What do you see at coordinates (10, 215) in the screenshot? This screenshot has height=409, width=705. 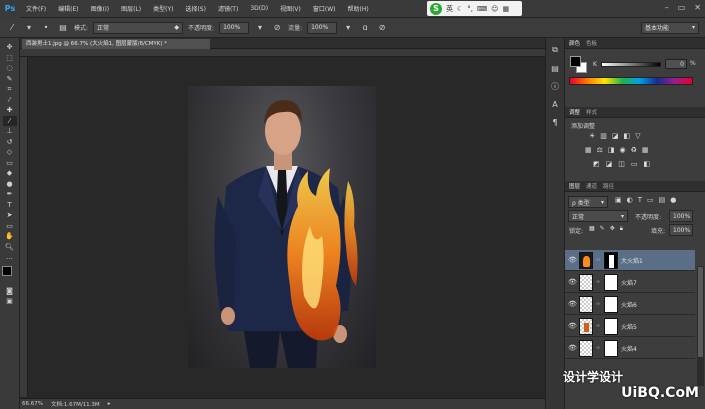 I see `path-select-tool-icon: ➤` at bounding box center [10, 215].